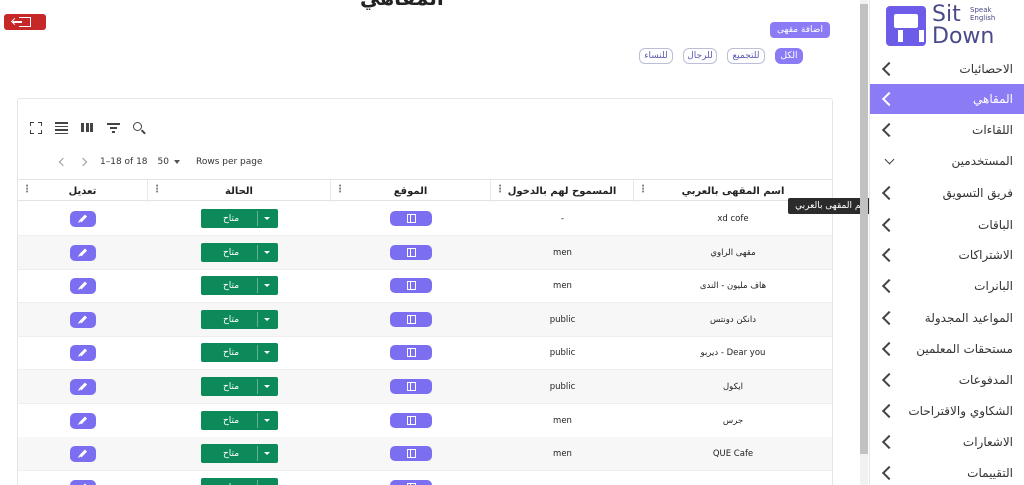 The height and width of the screenshot is (485, 1024). What do you see at coordinates (88, 128) in the screenshot?
I see `columns-icon` at bounding box center [88, 128].